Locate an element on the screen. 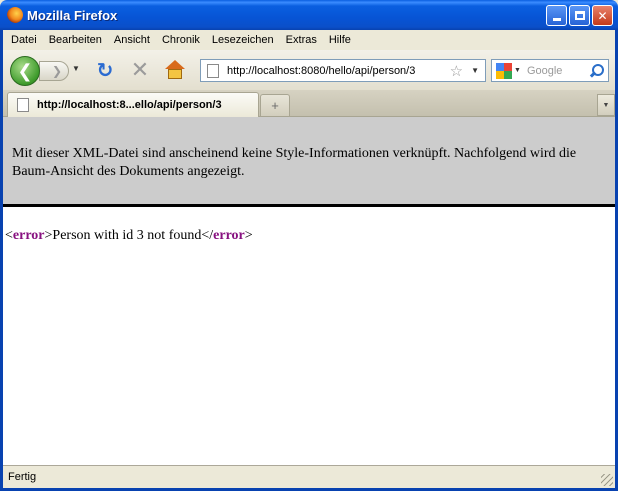 Image resolution: width=618 pixels, height=491 pixels. stop-icon: ✕ is located at coordinates (140, 69).